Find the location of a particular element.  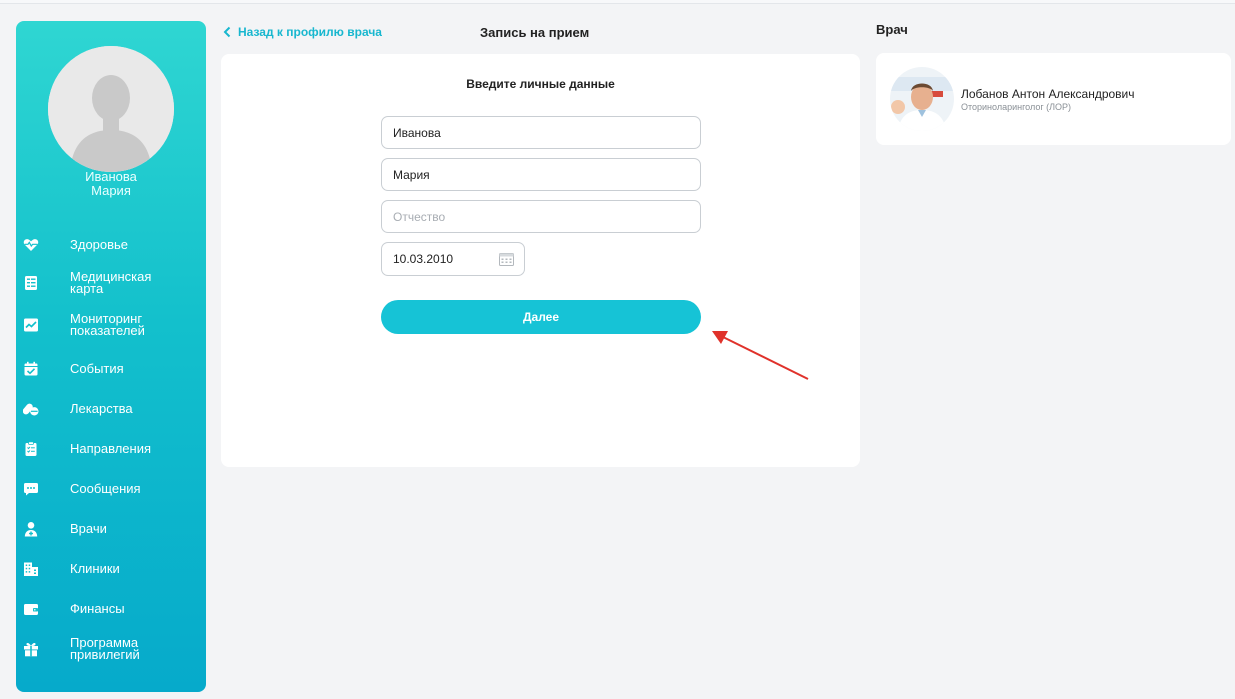

sidebar-item-monitoring: Мониторинг показателей is located at coordinates (111, 325).